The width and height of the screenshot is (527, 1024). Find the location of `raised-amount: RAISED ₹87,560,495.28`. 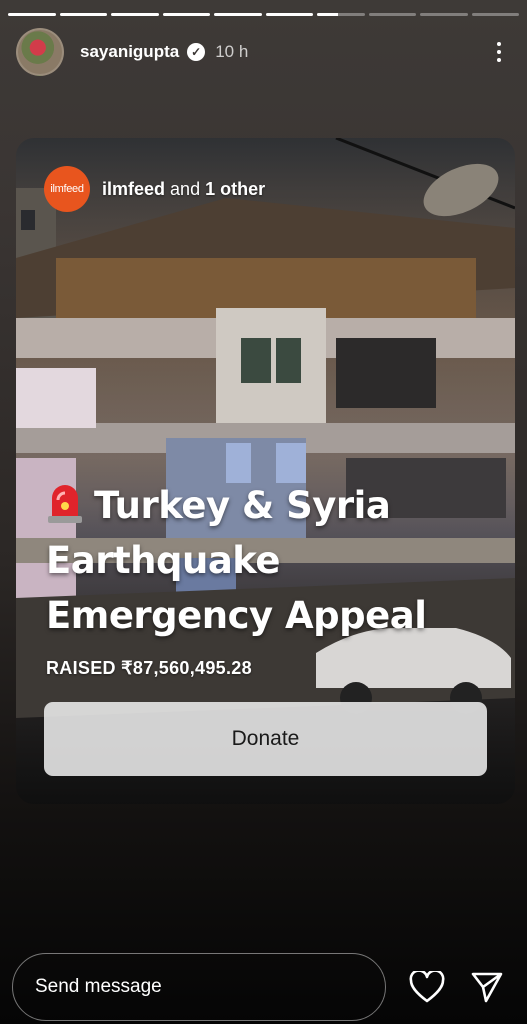

raised-amount: RAISED ₹87,560,495.28 is located at coordinates (149, 668).